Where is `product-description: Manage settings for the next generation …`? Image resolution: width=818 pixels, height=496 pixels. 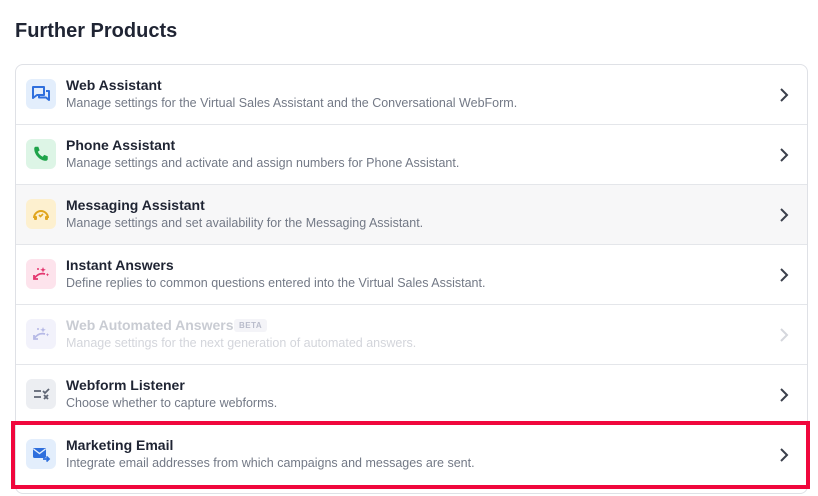 product-description: Manage settings for the next generation … is located at coordinates (241, 343).